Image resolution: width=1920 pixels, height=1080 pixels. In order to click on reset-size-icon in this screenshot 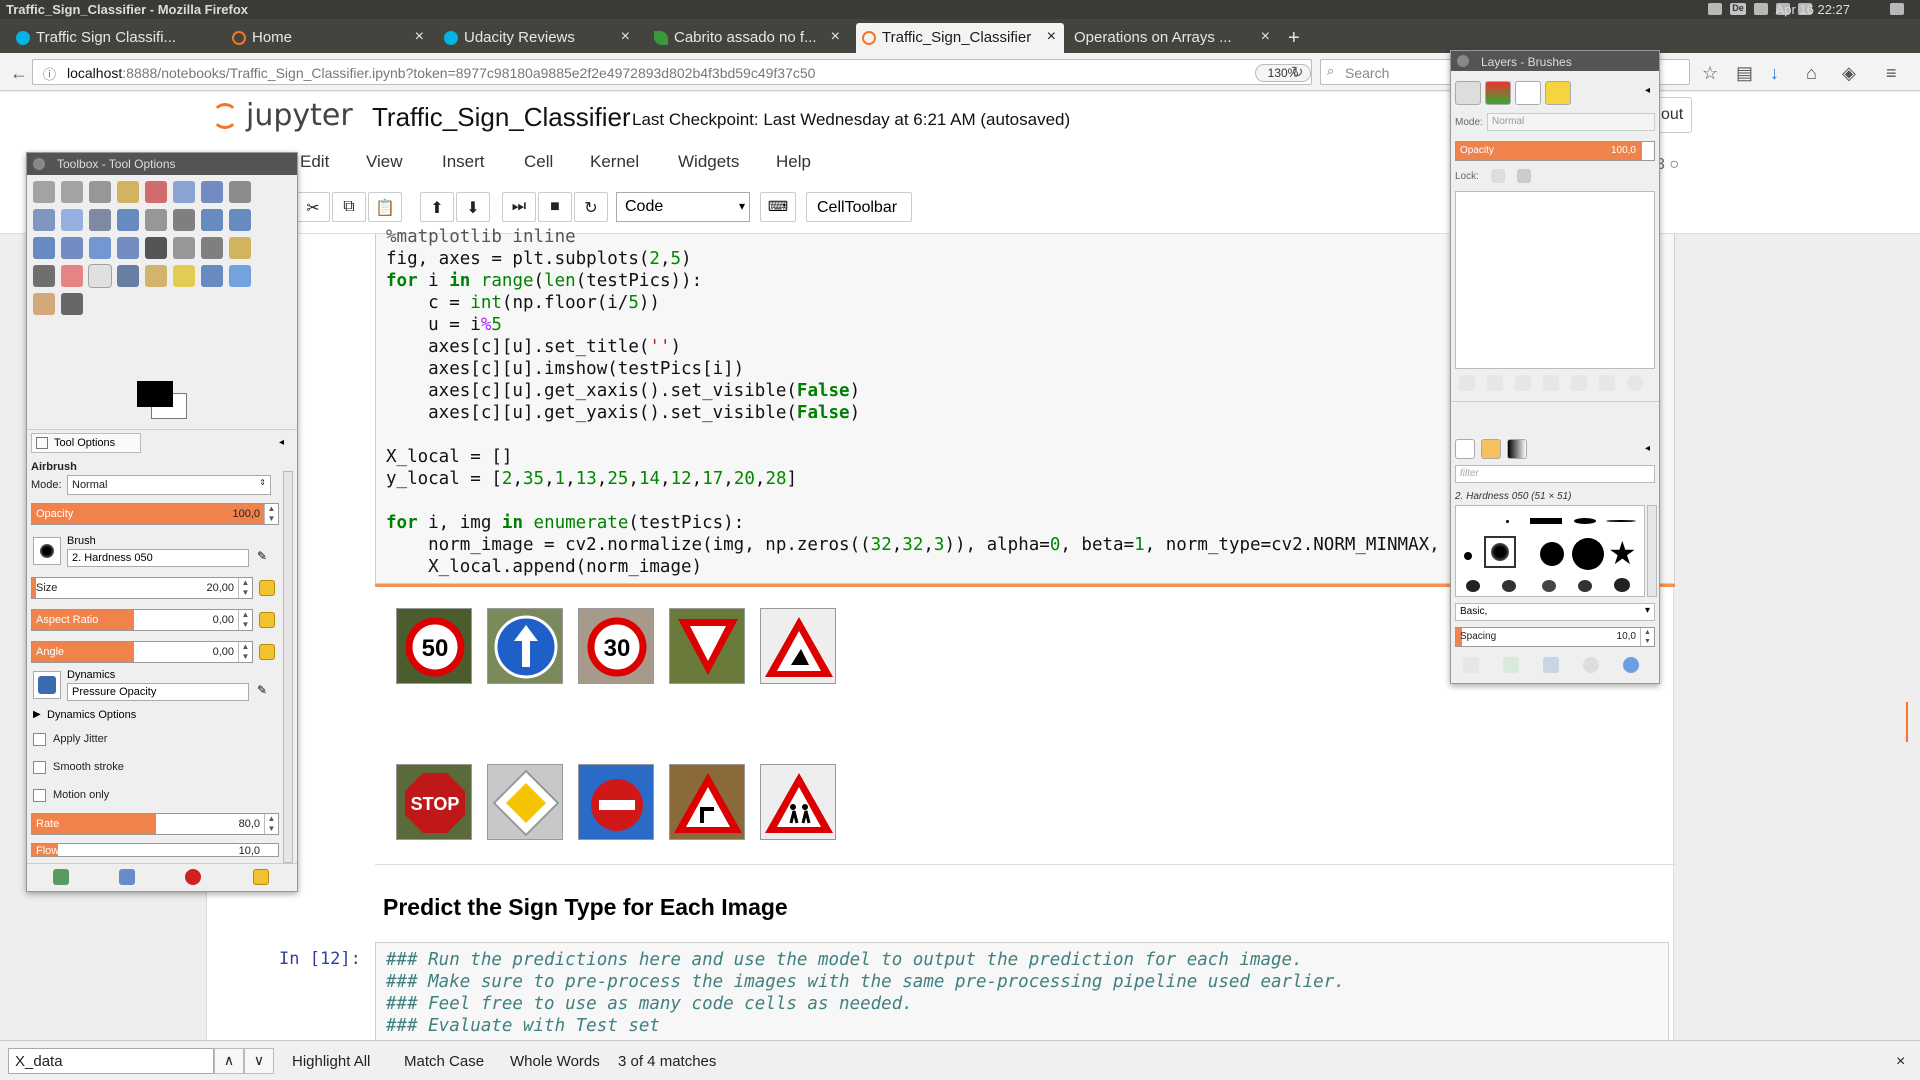, I will do `click(267, 588)`.